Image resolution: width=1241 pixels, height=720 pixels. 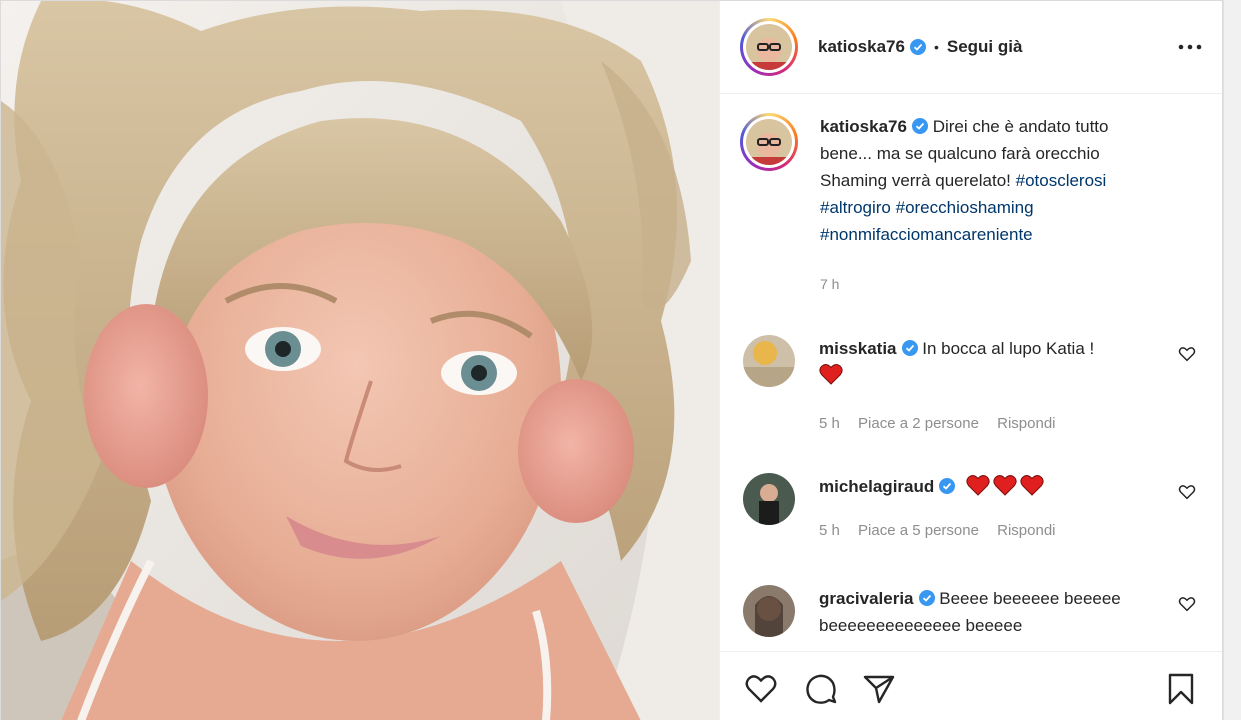 What do you see at coordinates (971, 685) in the screenshot?
I see `post-actions-bar` at bounding box center [971, 685].